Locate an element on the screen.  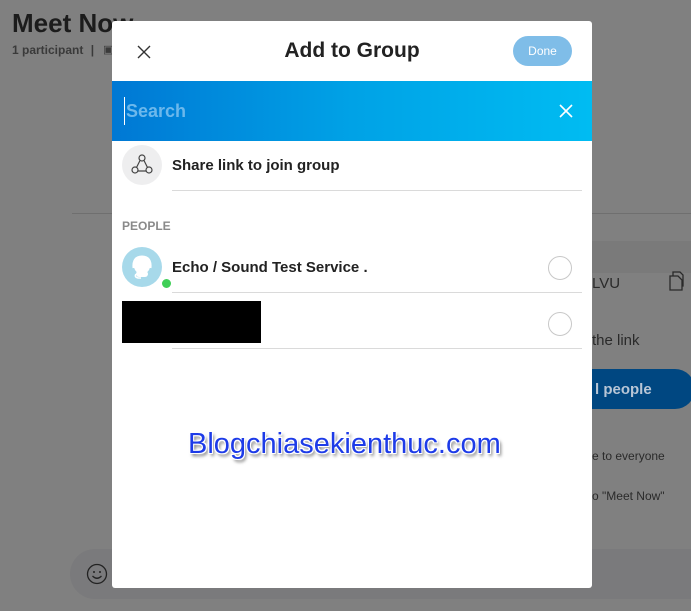
meeting-link-panel is located at coordinates (635, 257).